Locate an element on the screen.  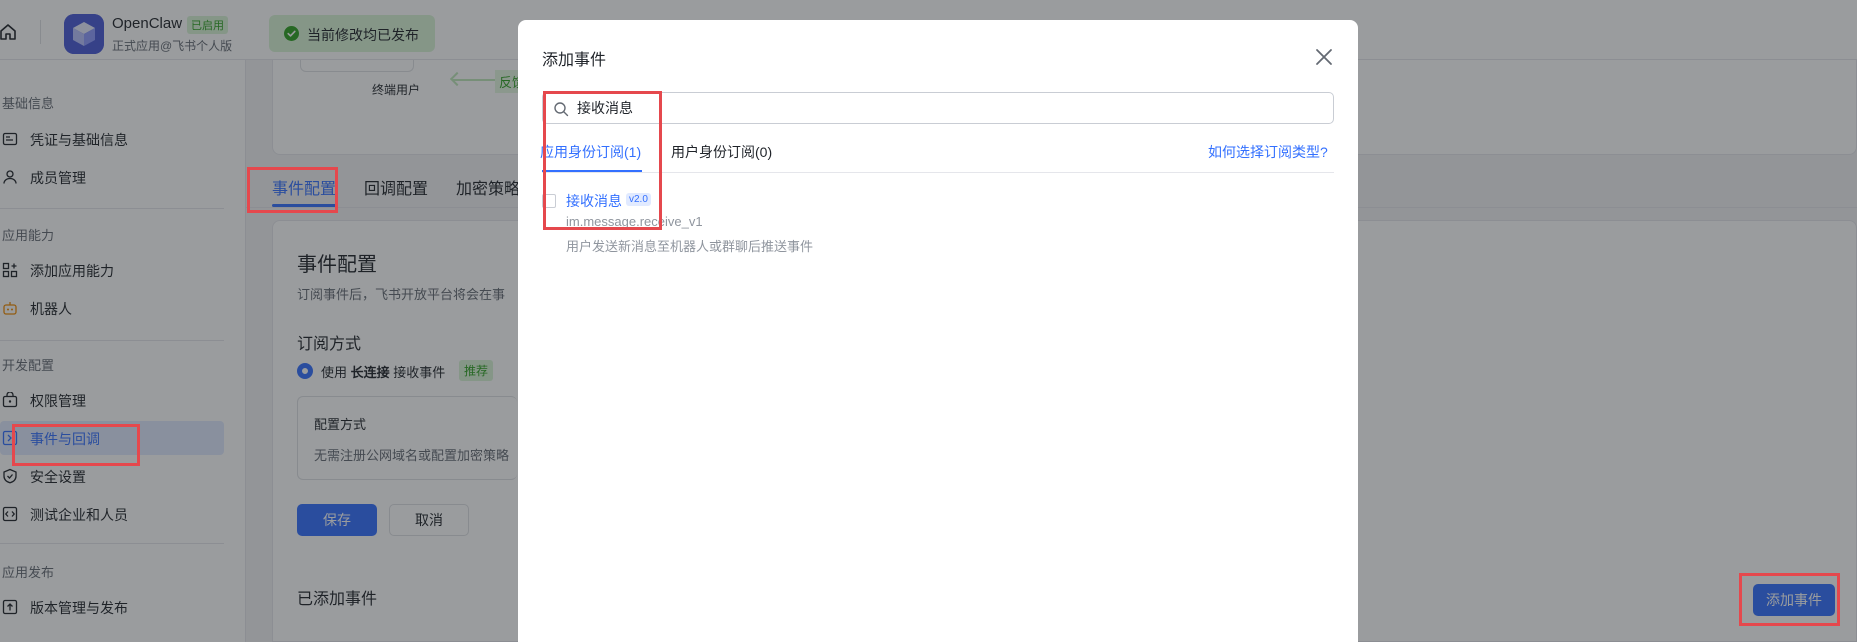
highlight-add-event-button is located at coordinates (1789, 599).